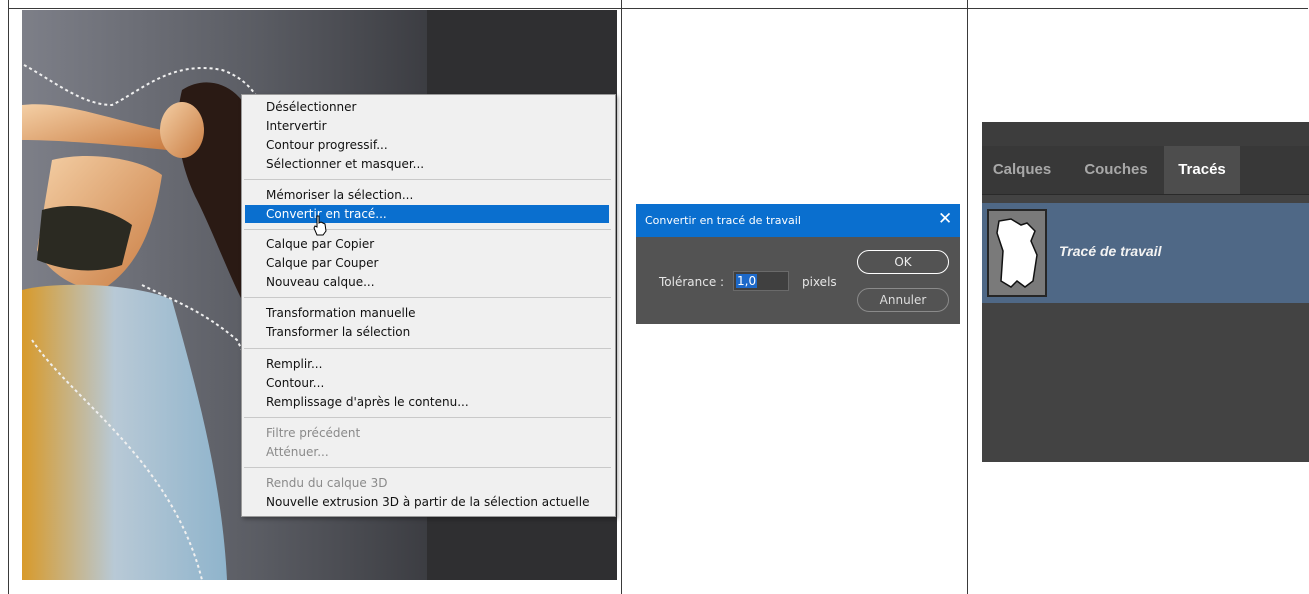 The width and height of the screenshot is (1309, 594). What do you see at coordinates (341, 313) in the screenshot?
I see `menu-item-free-transform: Transformation manuelle` at bounding box center [341, 313].